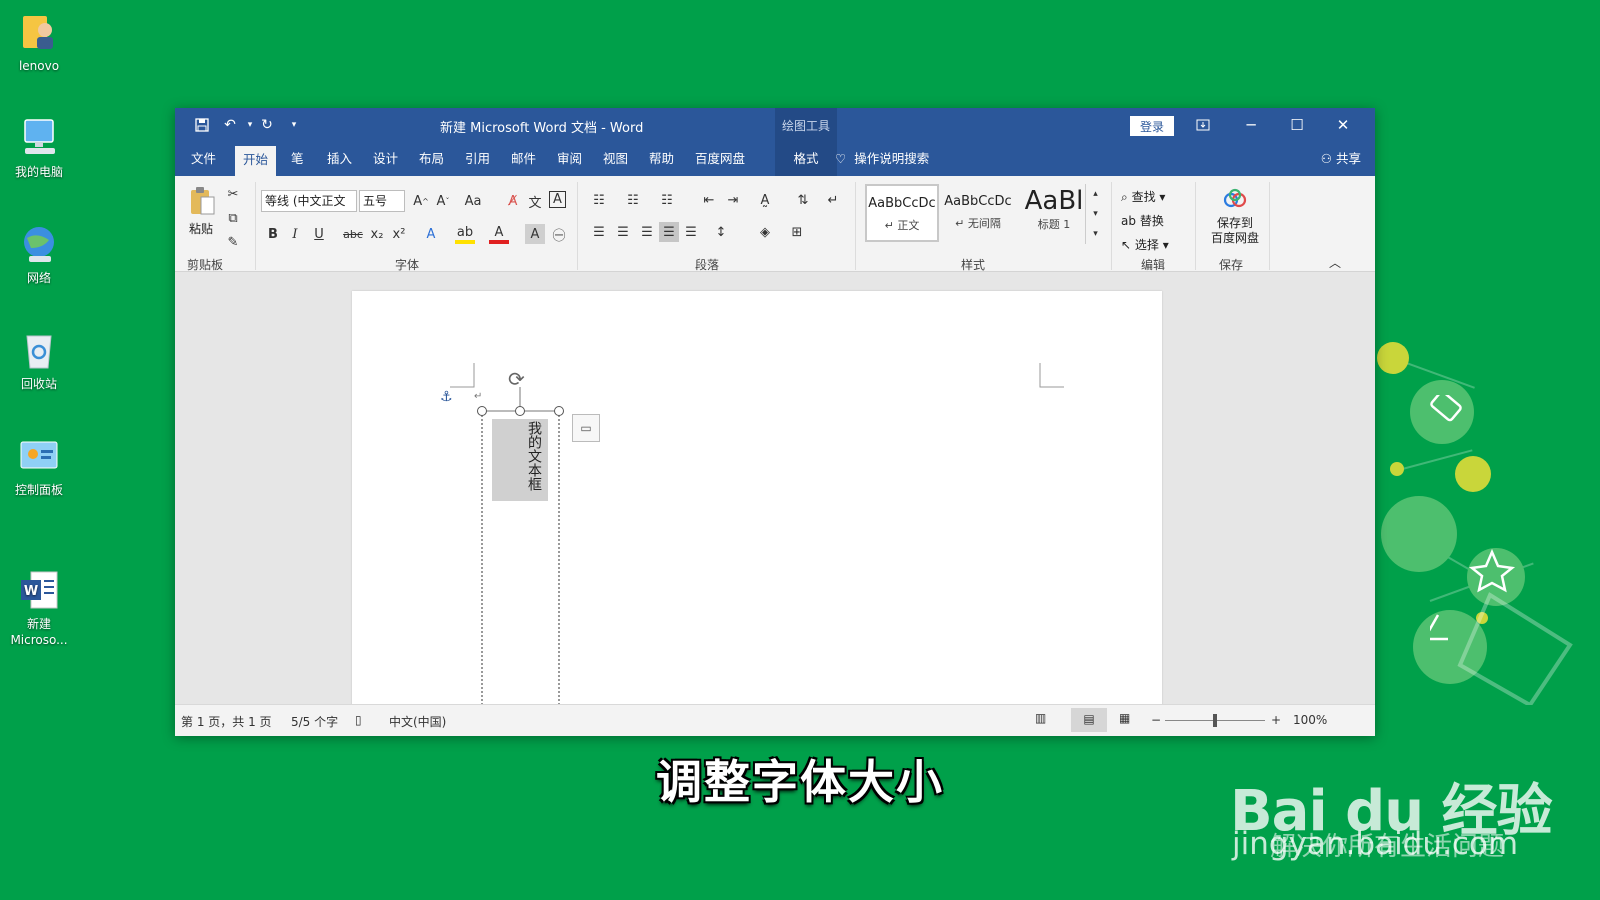 This screenshot has width=1600, height=900. Describe the element at coordinates (1156, 720) in the screenshot. I see `zoom-out-icon: −` at that location.